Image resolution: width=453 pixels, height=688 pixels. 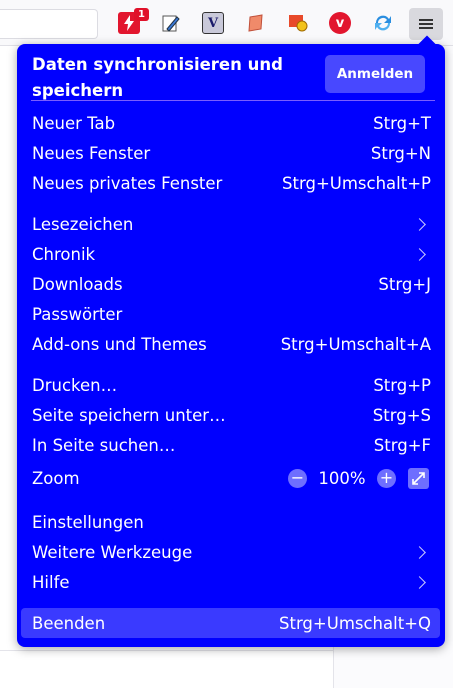 What do you see at coordinates (230, 284) in the screenshot?
I see `menu-item-downloads: Downloads Strg+J` at bounding box center [230, 284].